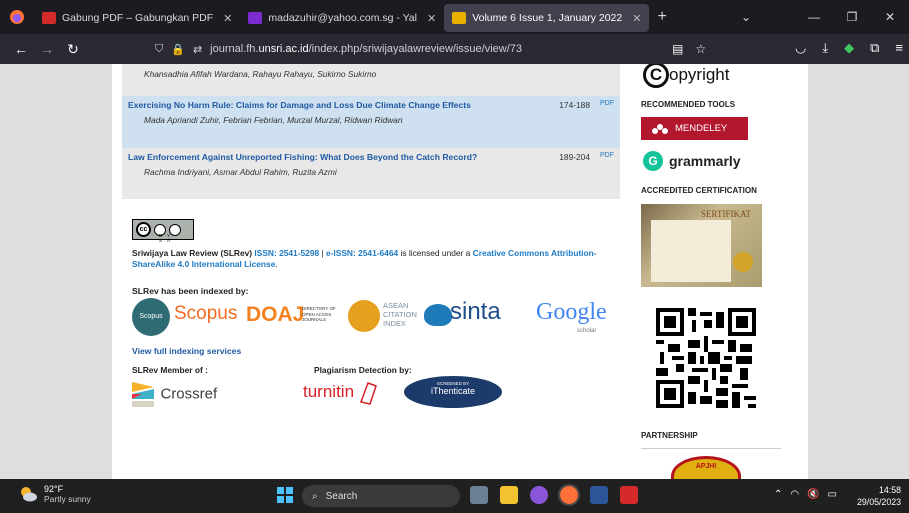  What do you see at coordinates (852, 17) in the screenshot?
I see `maximize-icon: ❐` at bounding box center [852, 17].